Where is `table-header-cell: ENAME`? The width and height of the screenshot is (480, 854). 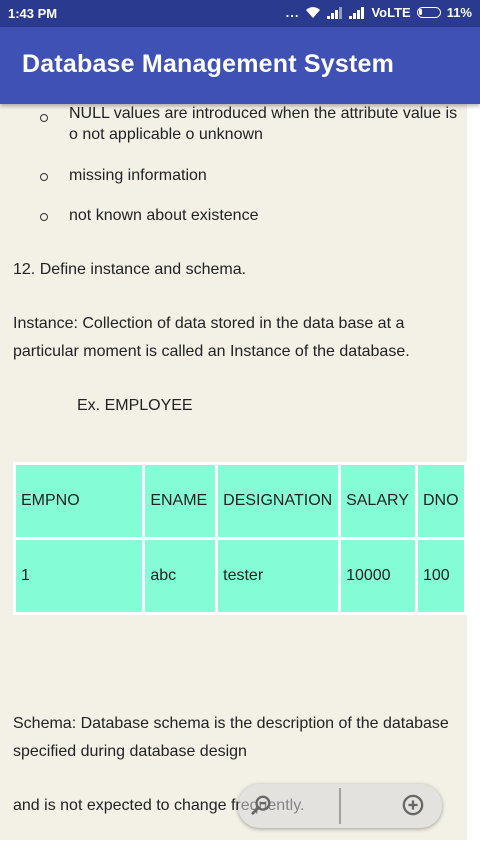 table-header-cell: ENAME is located at coordinates (180, 501).